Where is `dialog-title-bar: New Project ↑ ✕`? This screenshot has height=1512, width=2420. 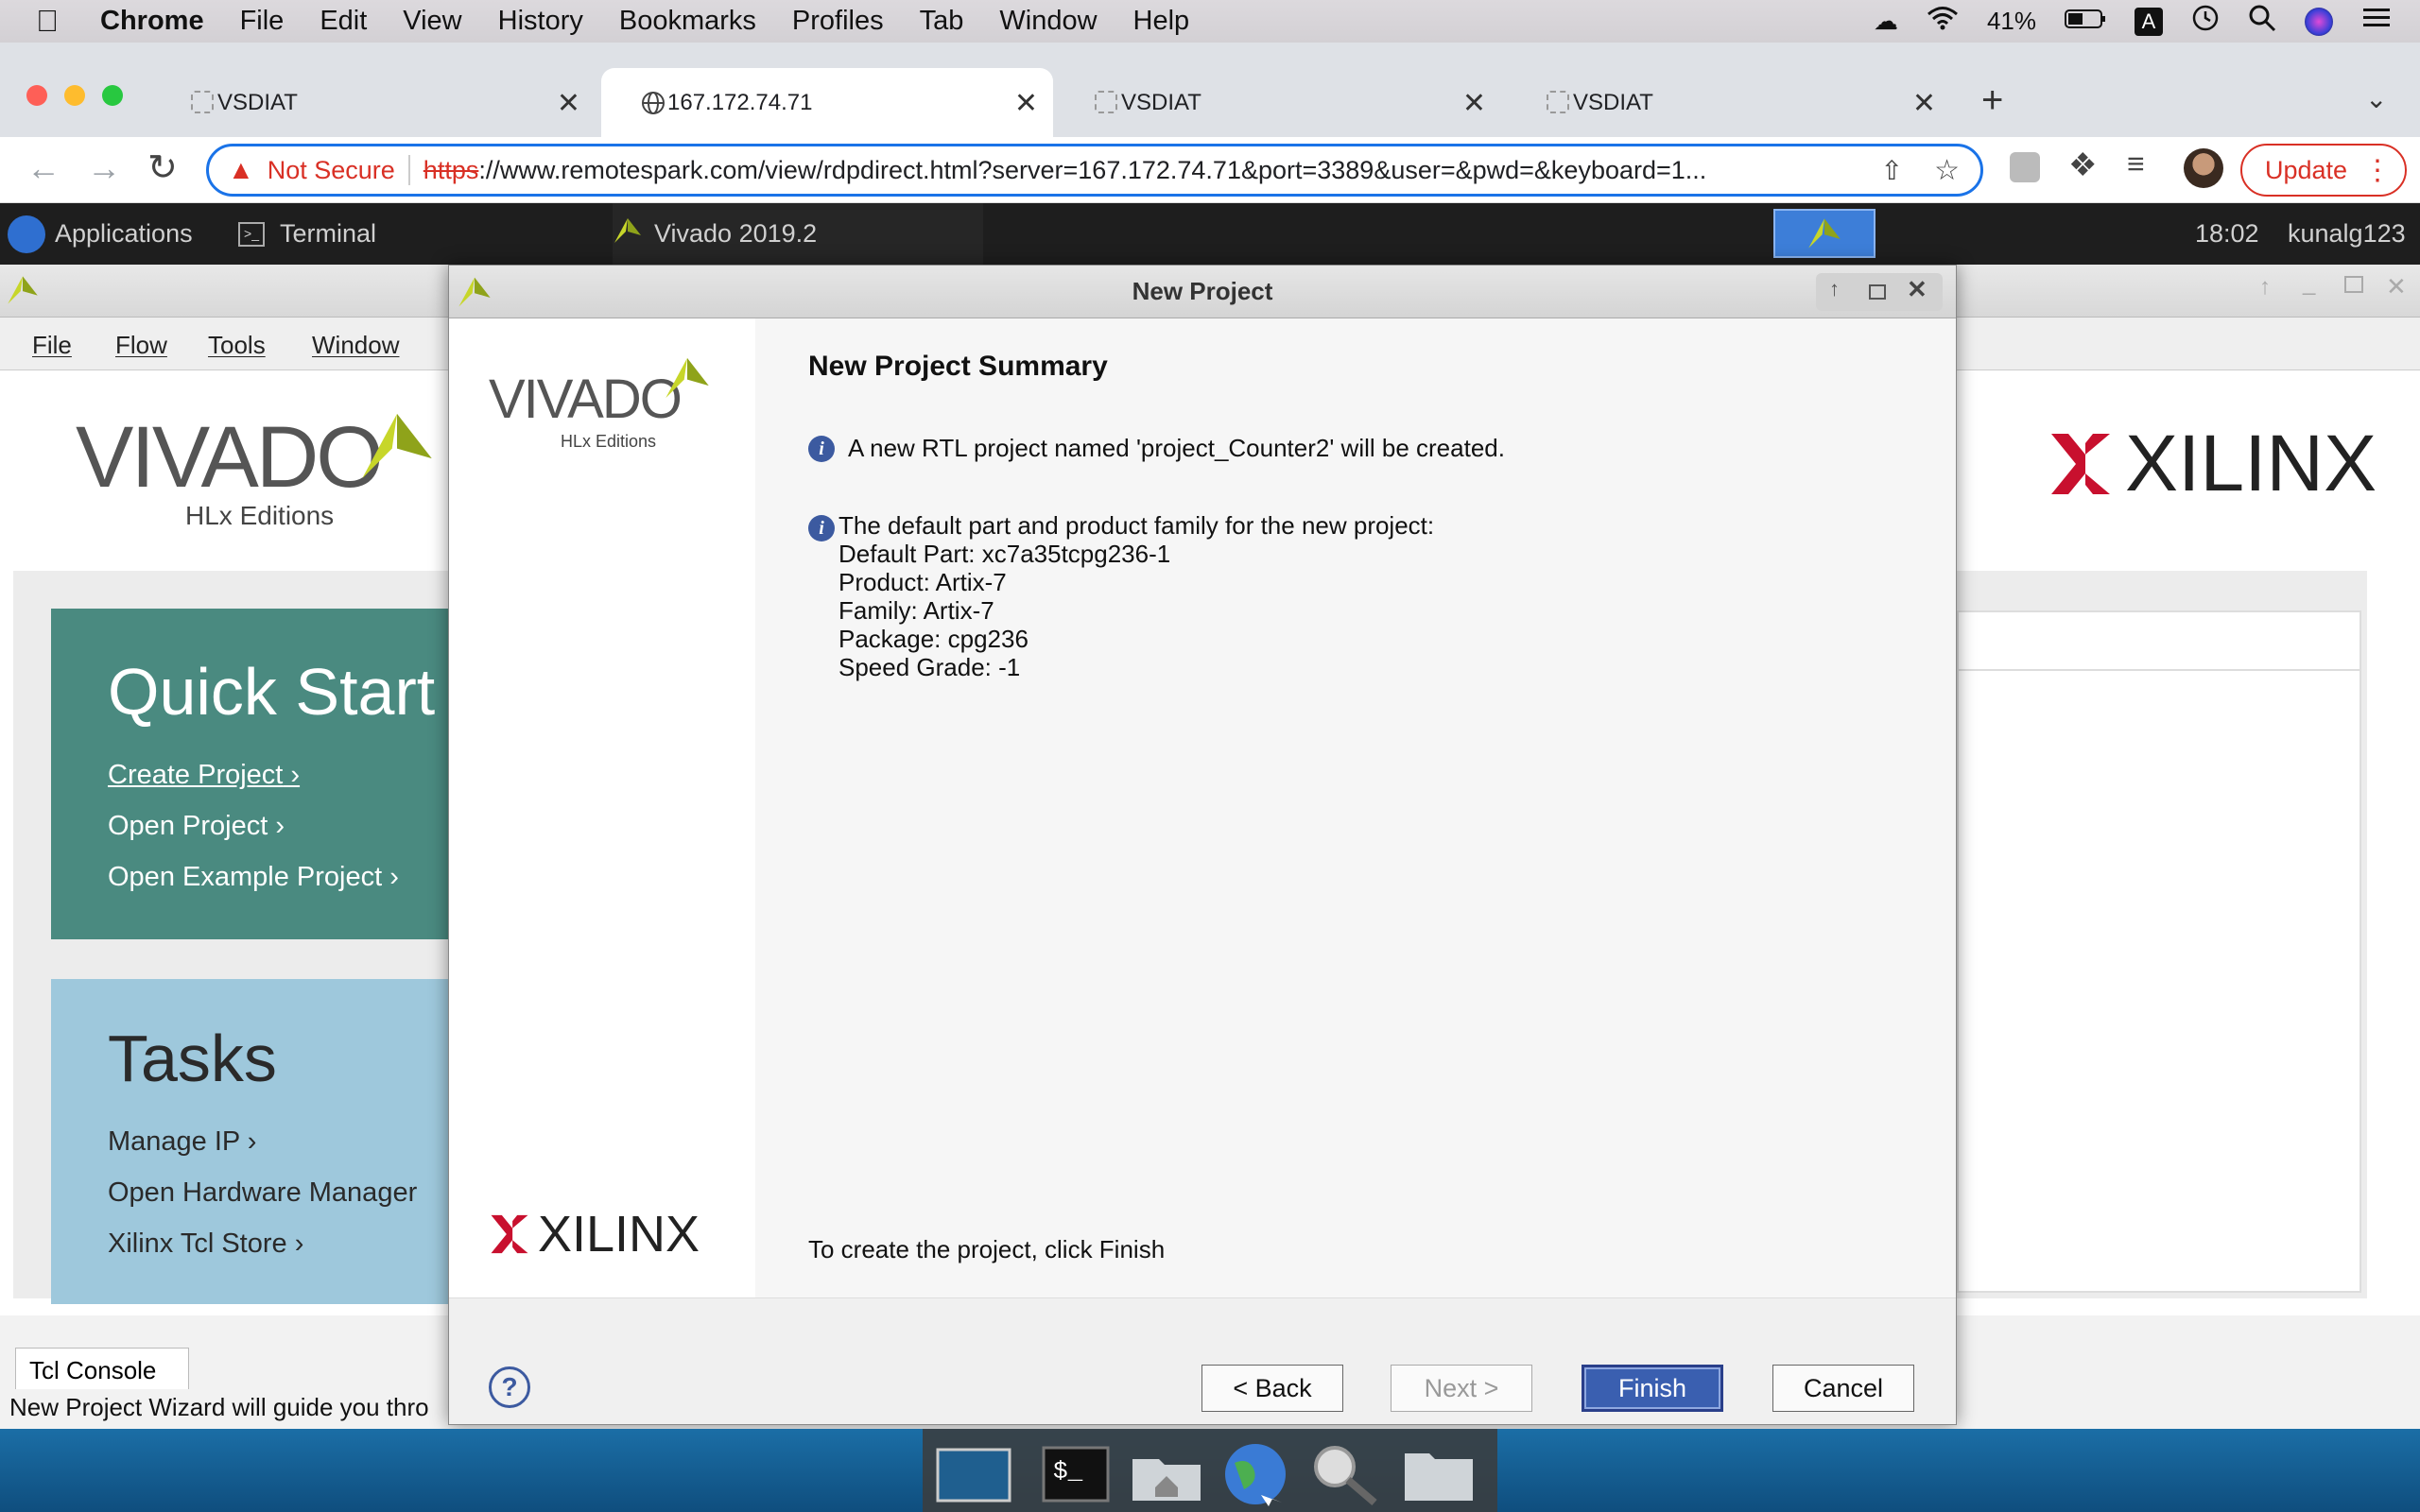
dialog-title-bar: New Project ↑ ✕ is located at coordinates (1203, 292).